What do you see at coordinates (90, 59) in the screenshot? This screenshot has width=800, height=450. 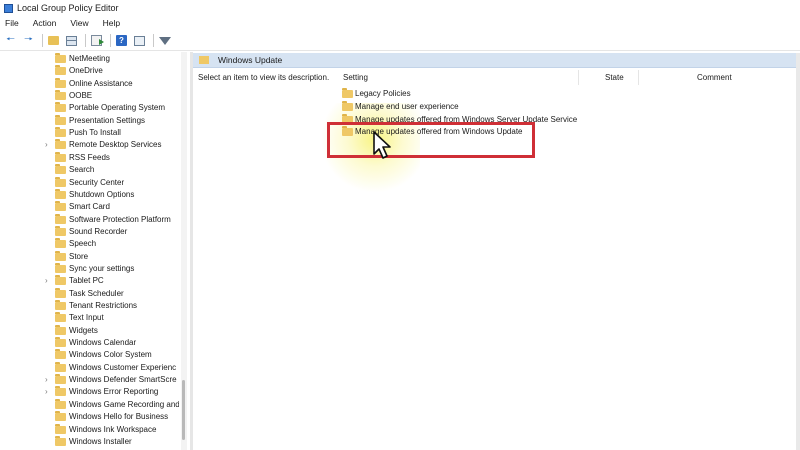 I see `tree-item: NetMeeting` at bounding box center [90, 59].